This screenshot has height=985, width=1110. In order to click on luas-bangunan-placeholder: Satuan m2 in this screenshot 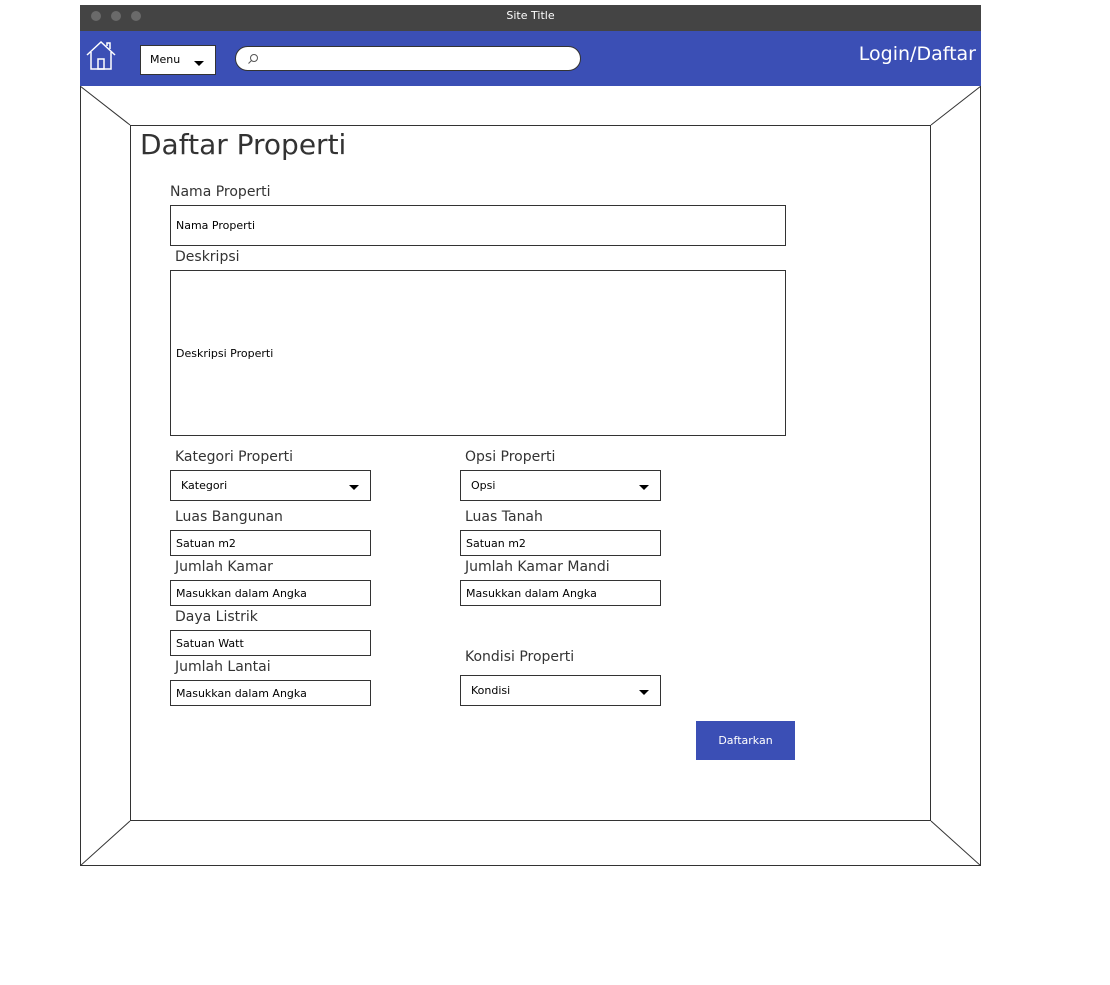, I will do `click(206, 543)`.